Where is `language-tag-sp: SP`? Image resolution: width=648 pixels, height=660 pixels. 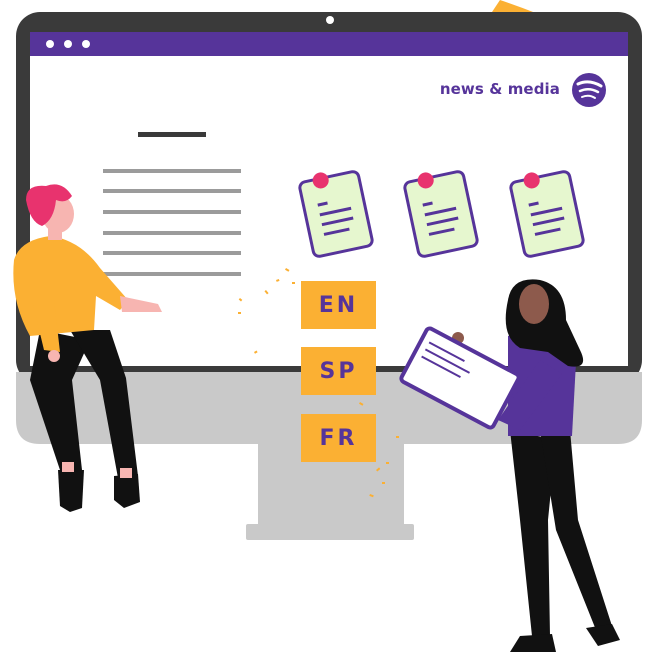
language-tag-sp: SP is located at coordinates (338, 371).